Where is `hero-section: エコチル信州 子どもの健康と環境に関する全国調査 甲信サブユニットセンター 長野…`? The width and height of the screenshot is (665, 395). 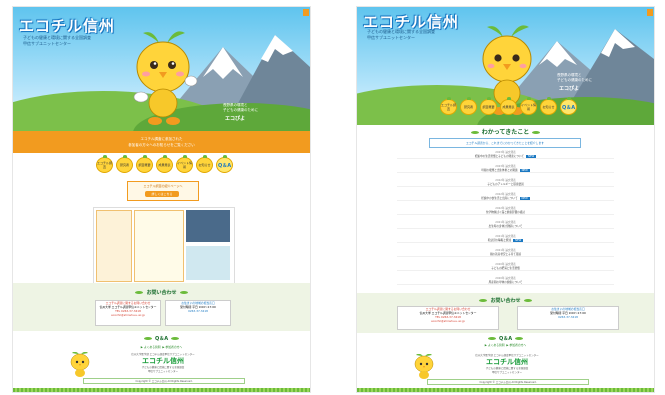
hero-section: エコチル信州 子どもの健康と環境に関する全国調査 甲信サブユニットセンター 長野… is located at coordinates (161, 69).